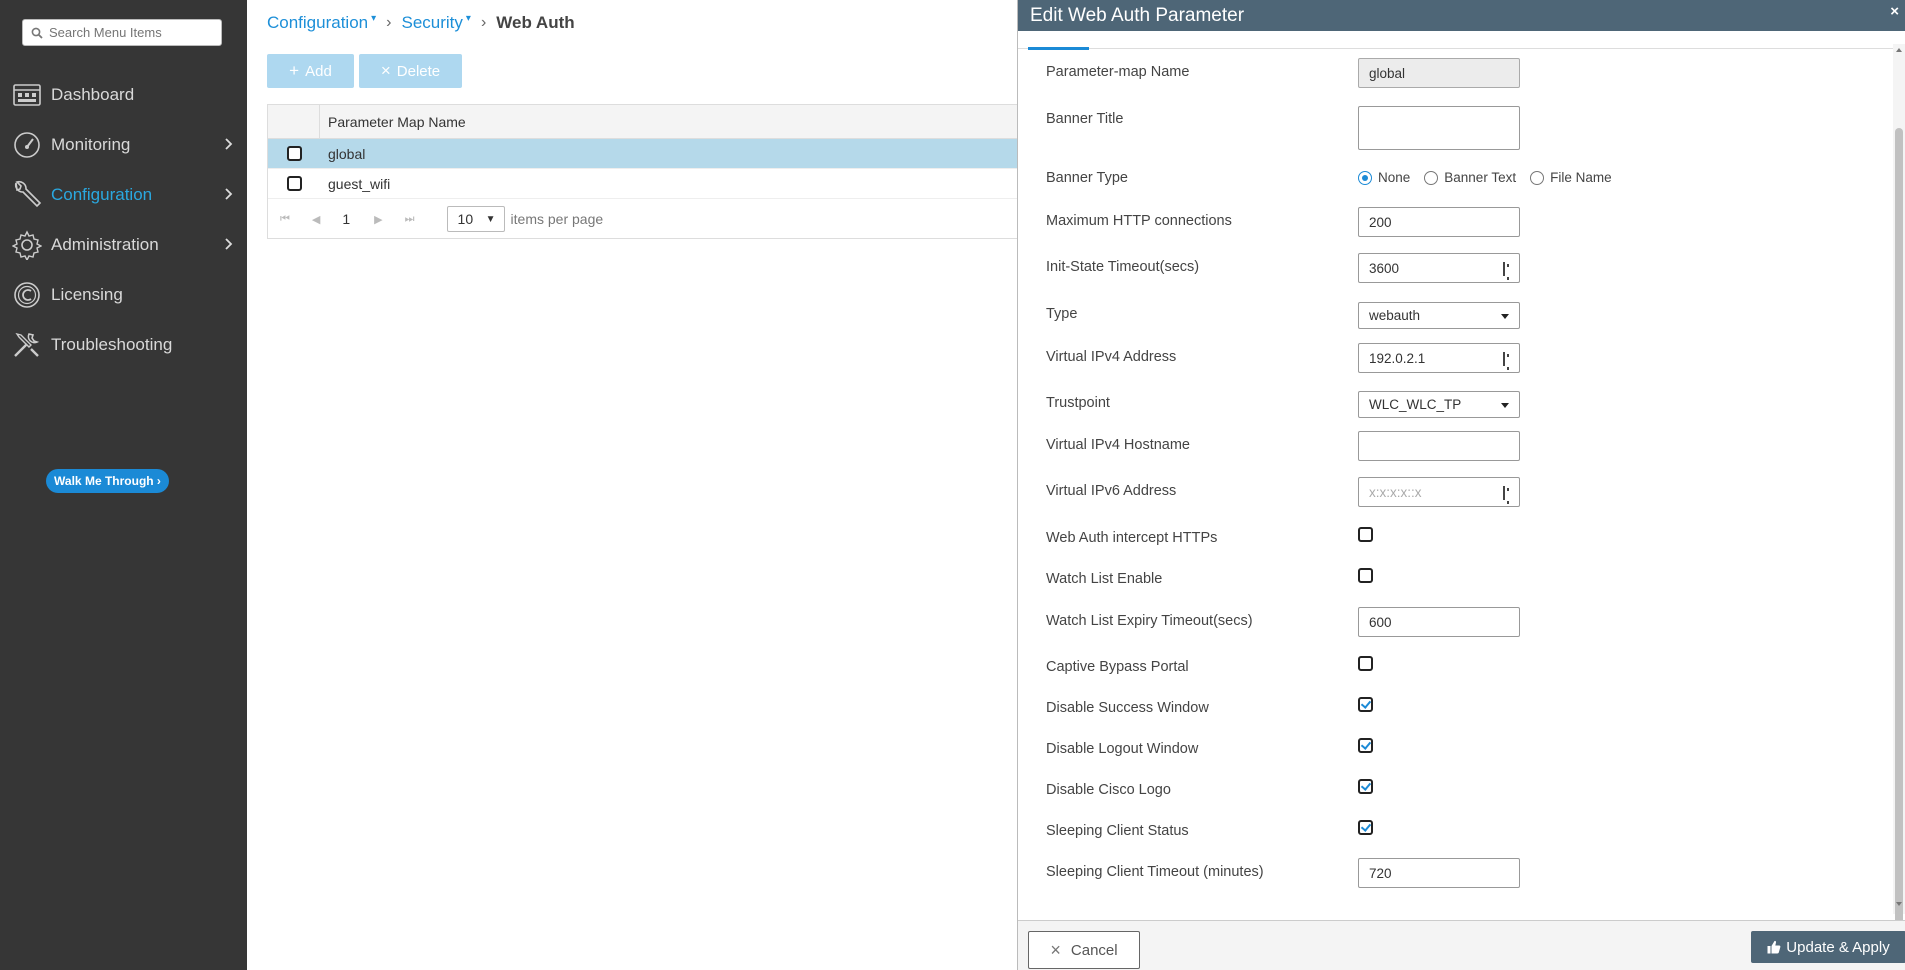 The width and height of the screenshot is (1905, 970). I want to click on radio-banner-text: Banner Text, so click(1470, 177).